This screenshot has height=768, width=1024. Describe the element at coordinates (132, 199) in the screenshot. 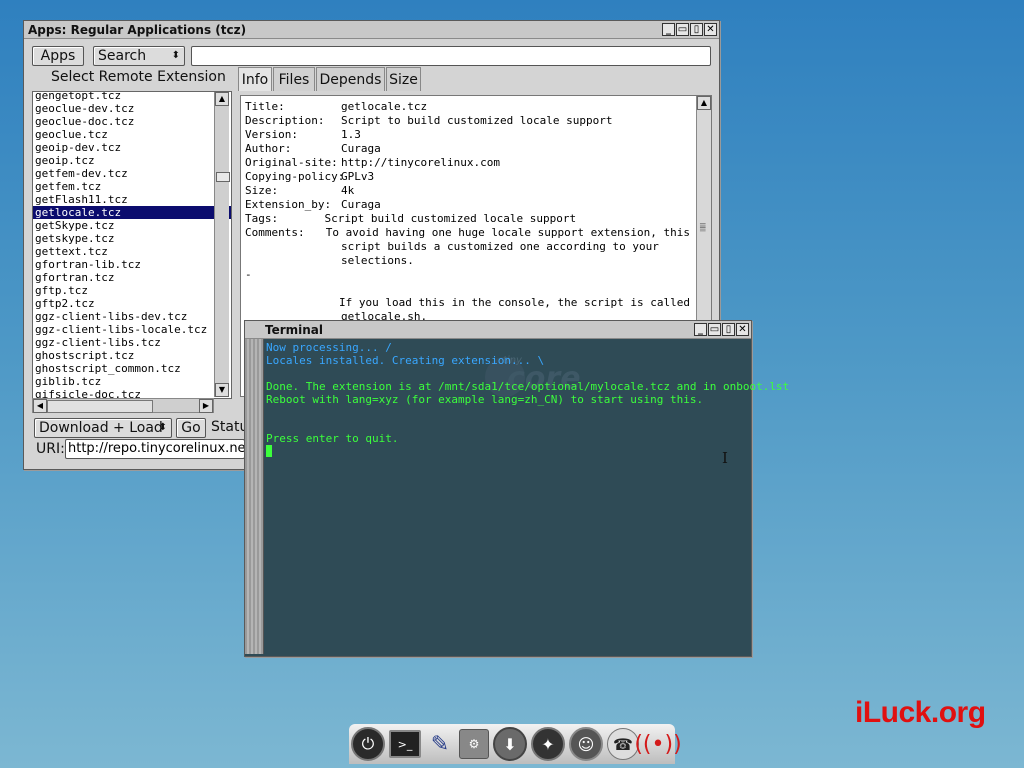

I see `list-item: getFlash11.tcz` at that location.